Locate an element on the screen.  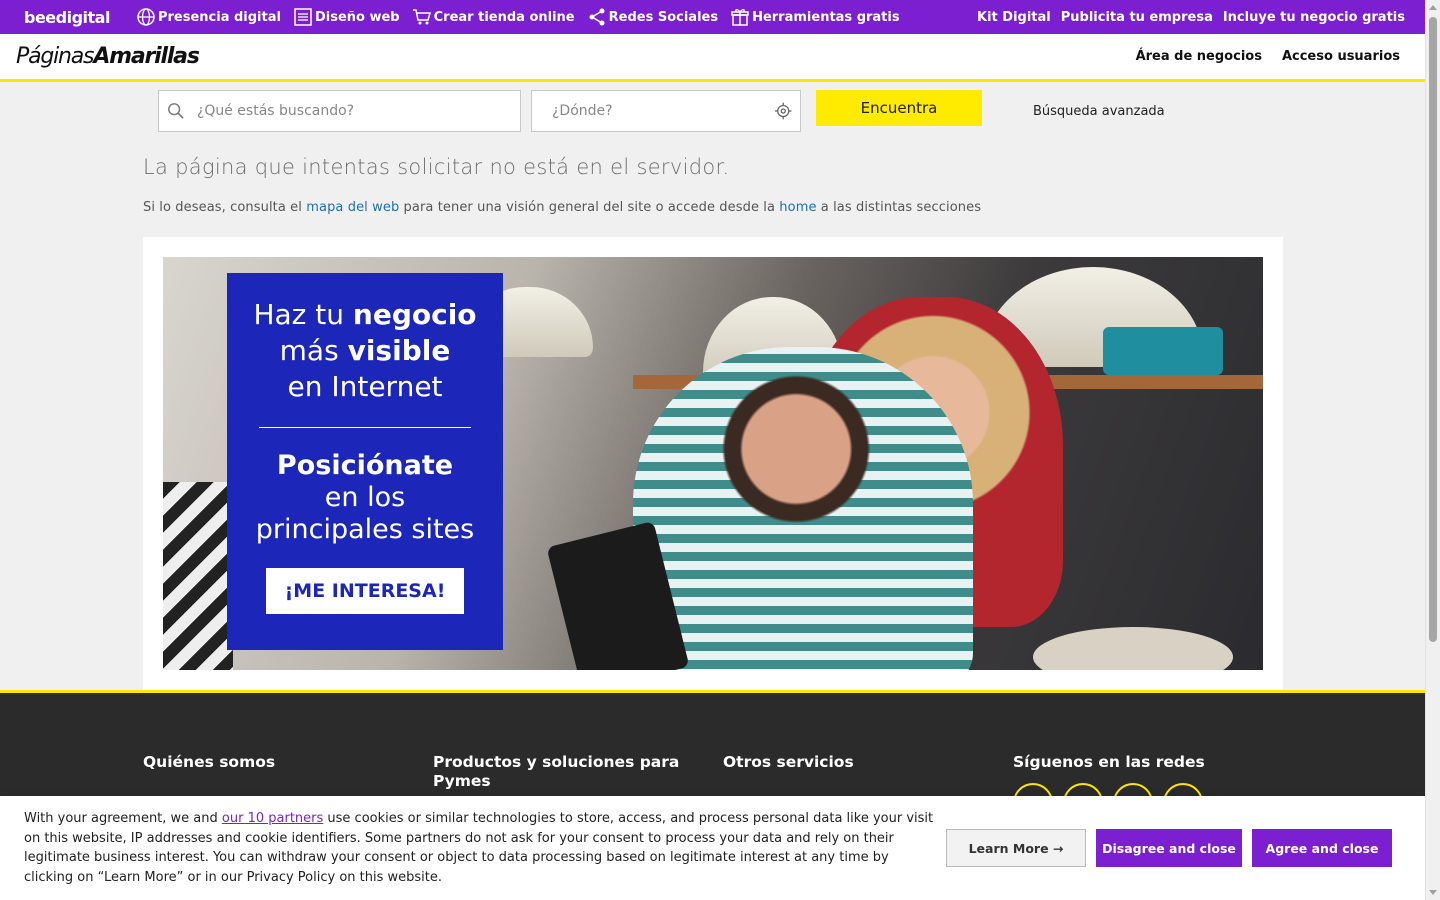
link-acceso-usuarios: Acceso usuarios is located at coordinates (1341, 56).